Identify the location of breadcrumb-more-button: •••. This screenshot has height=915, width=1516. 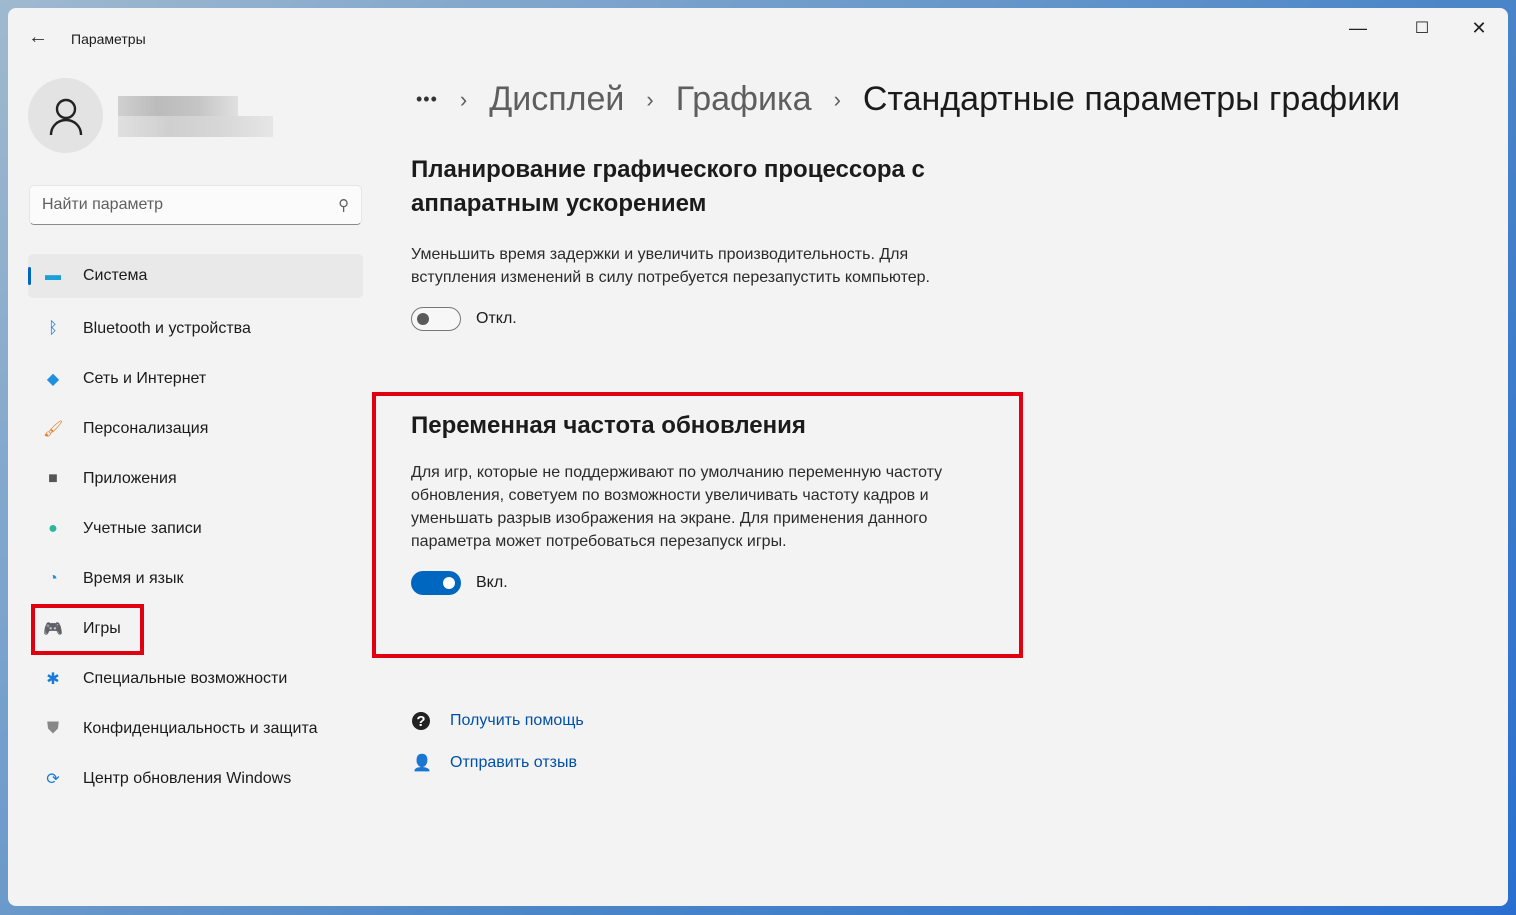
(427, 99).